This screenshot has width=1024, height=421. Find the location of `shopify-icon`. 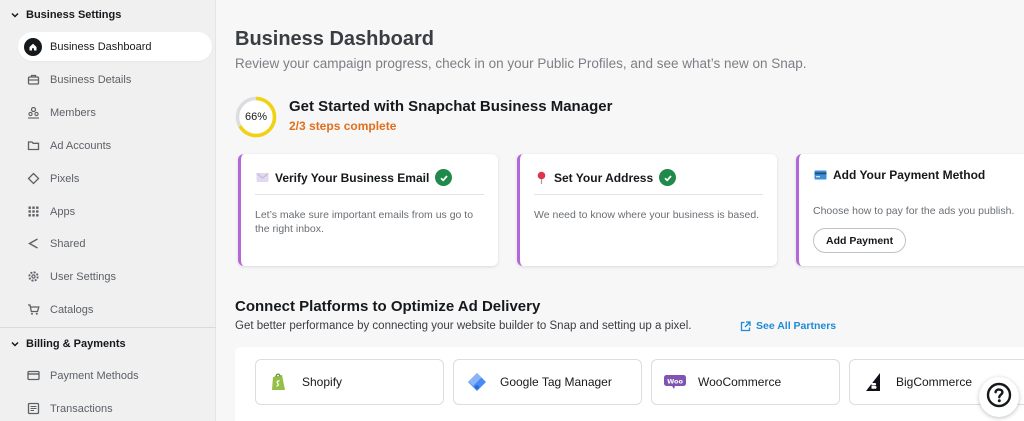

shopify-icon is located at coordinates (279, 382).